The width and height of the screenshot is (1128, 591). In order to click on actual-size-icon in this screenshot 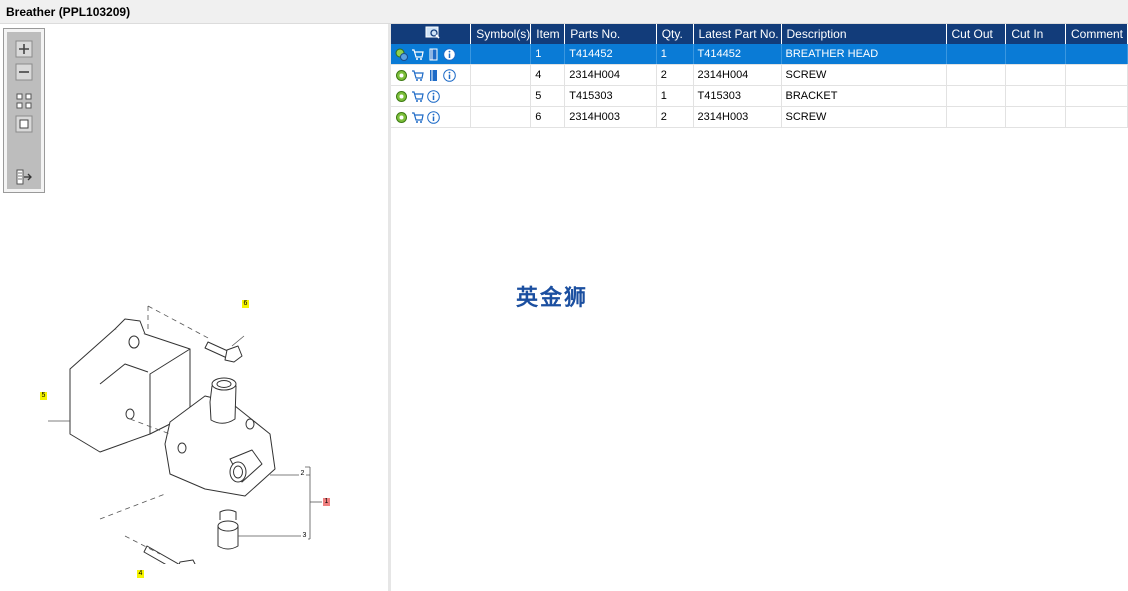, I will do `click(24, 124)`.